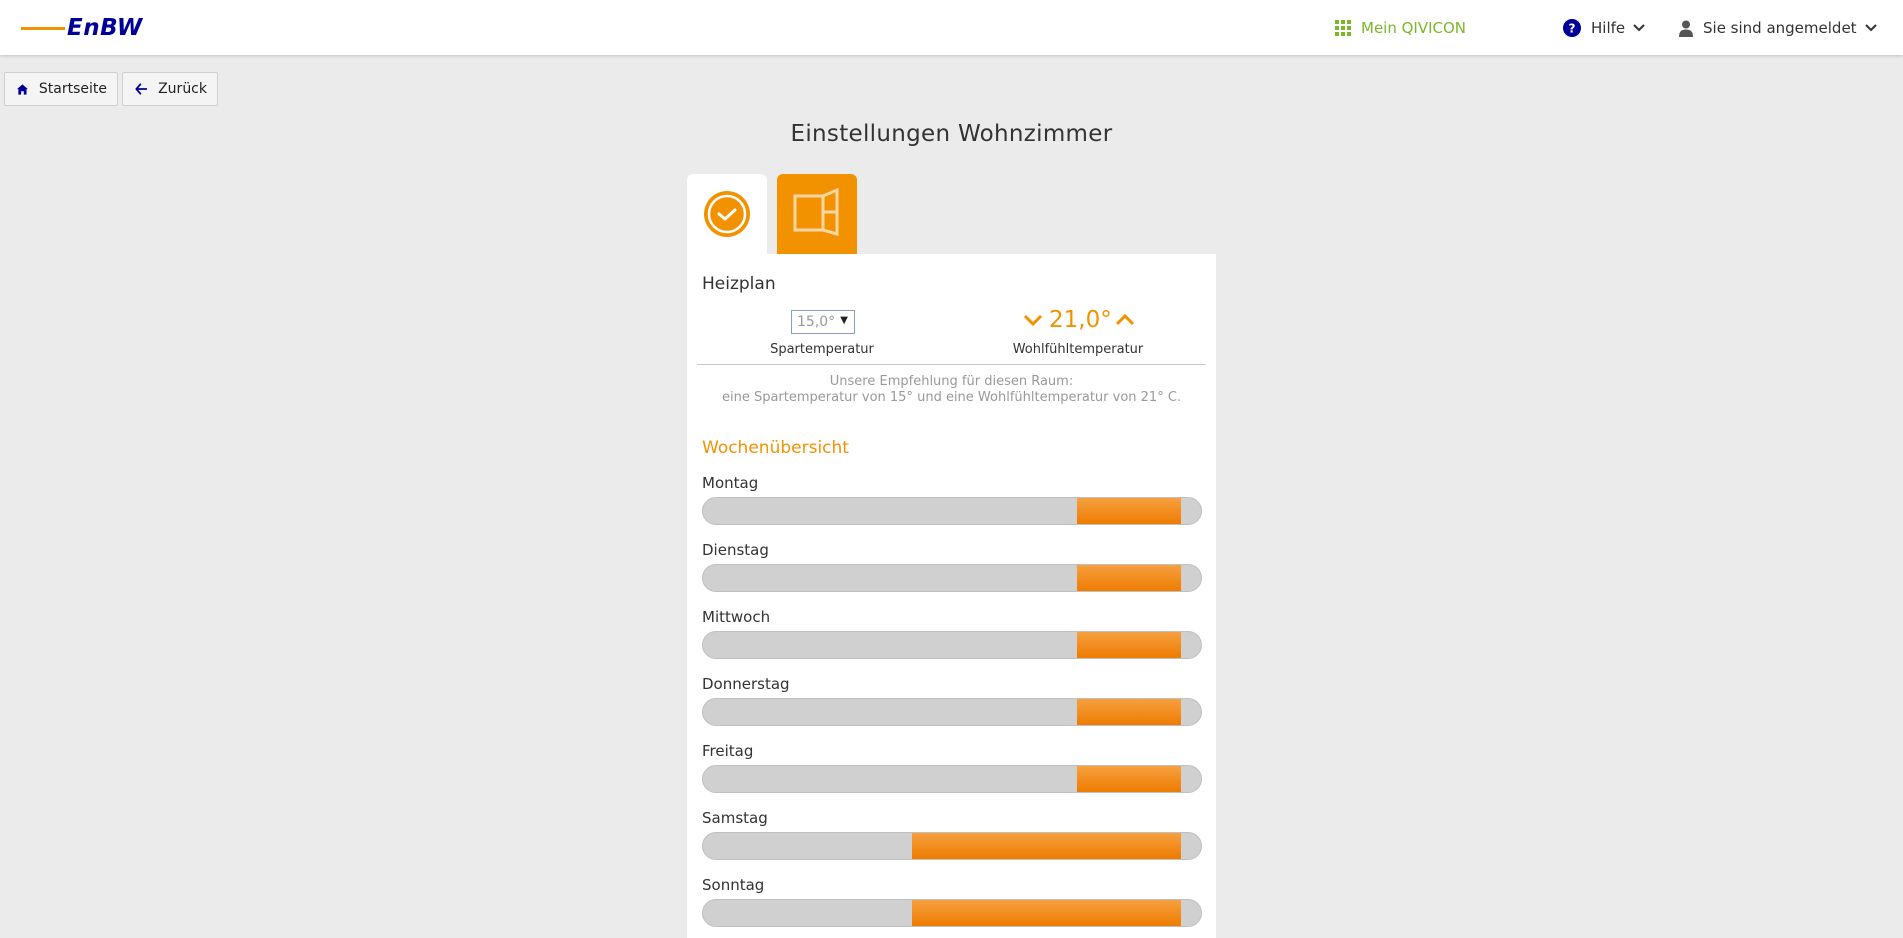  What do you see at coordinates (952, 645) in the screenshot?
I see `day-bar-mittwoch` at bounding box center [952, 645].